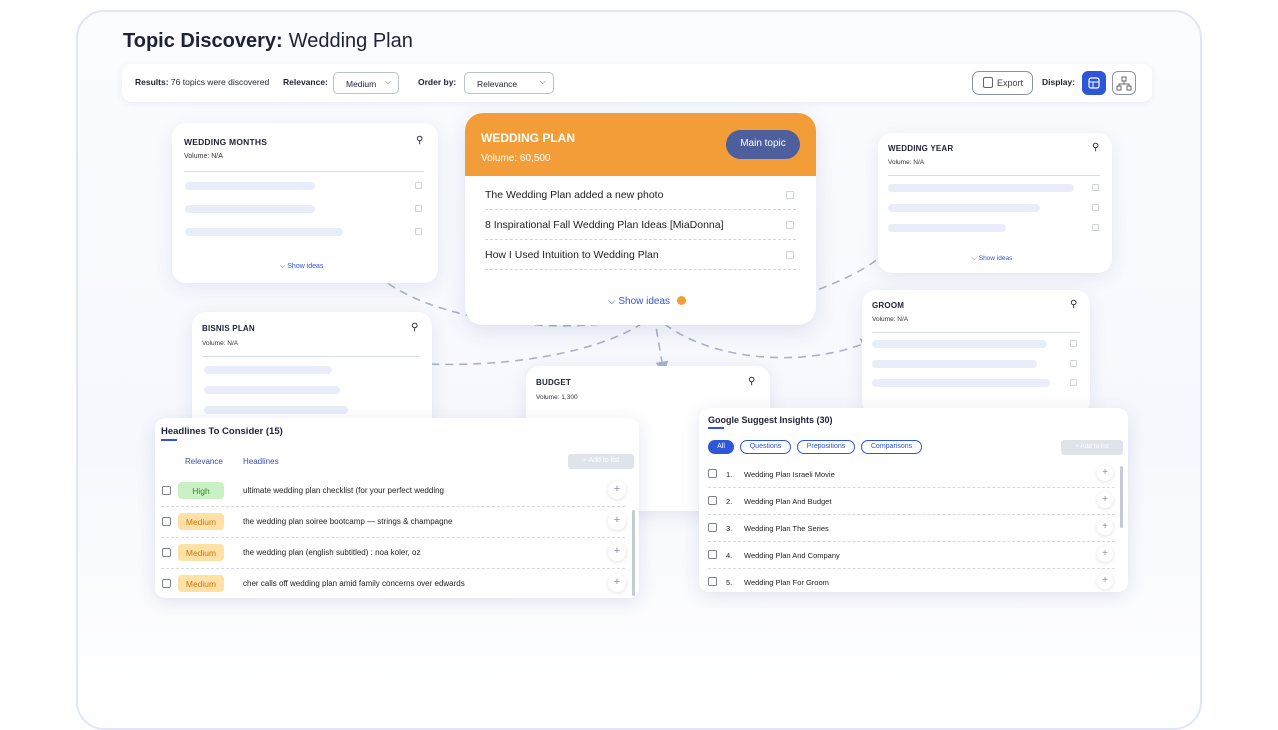  I want to click on column-header-relevance: Relevance, so click(204, 461).